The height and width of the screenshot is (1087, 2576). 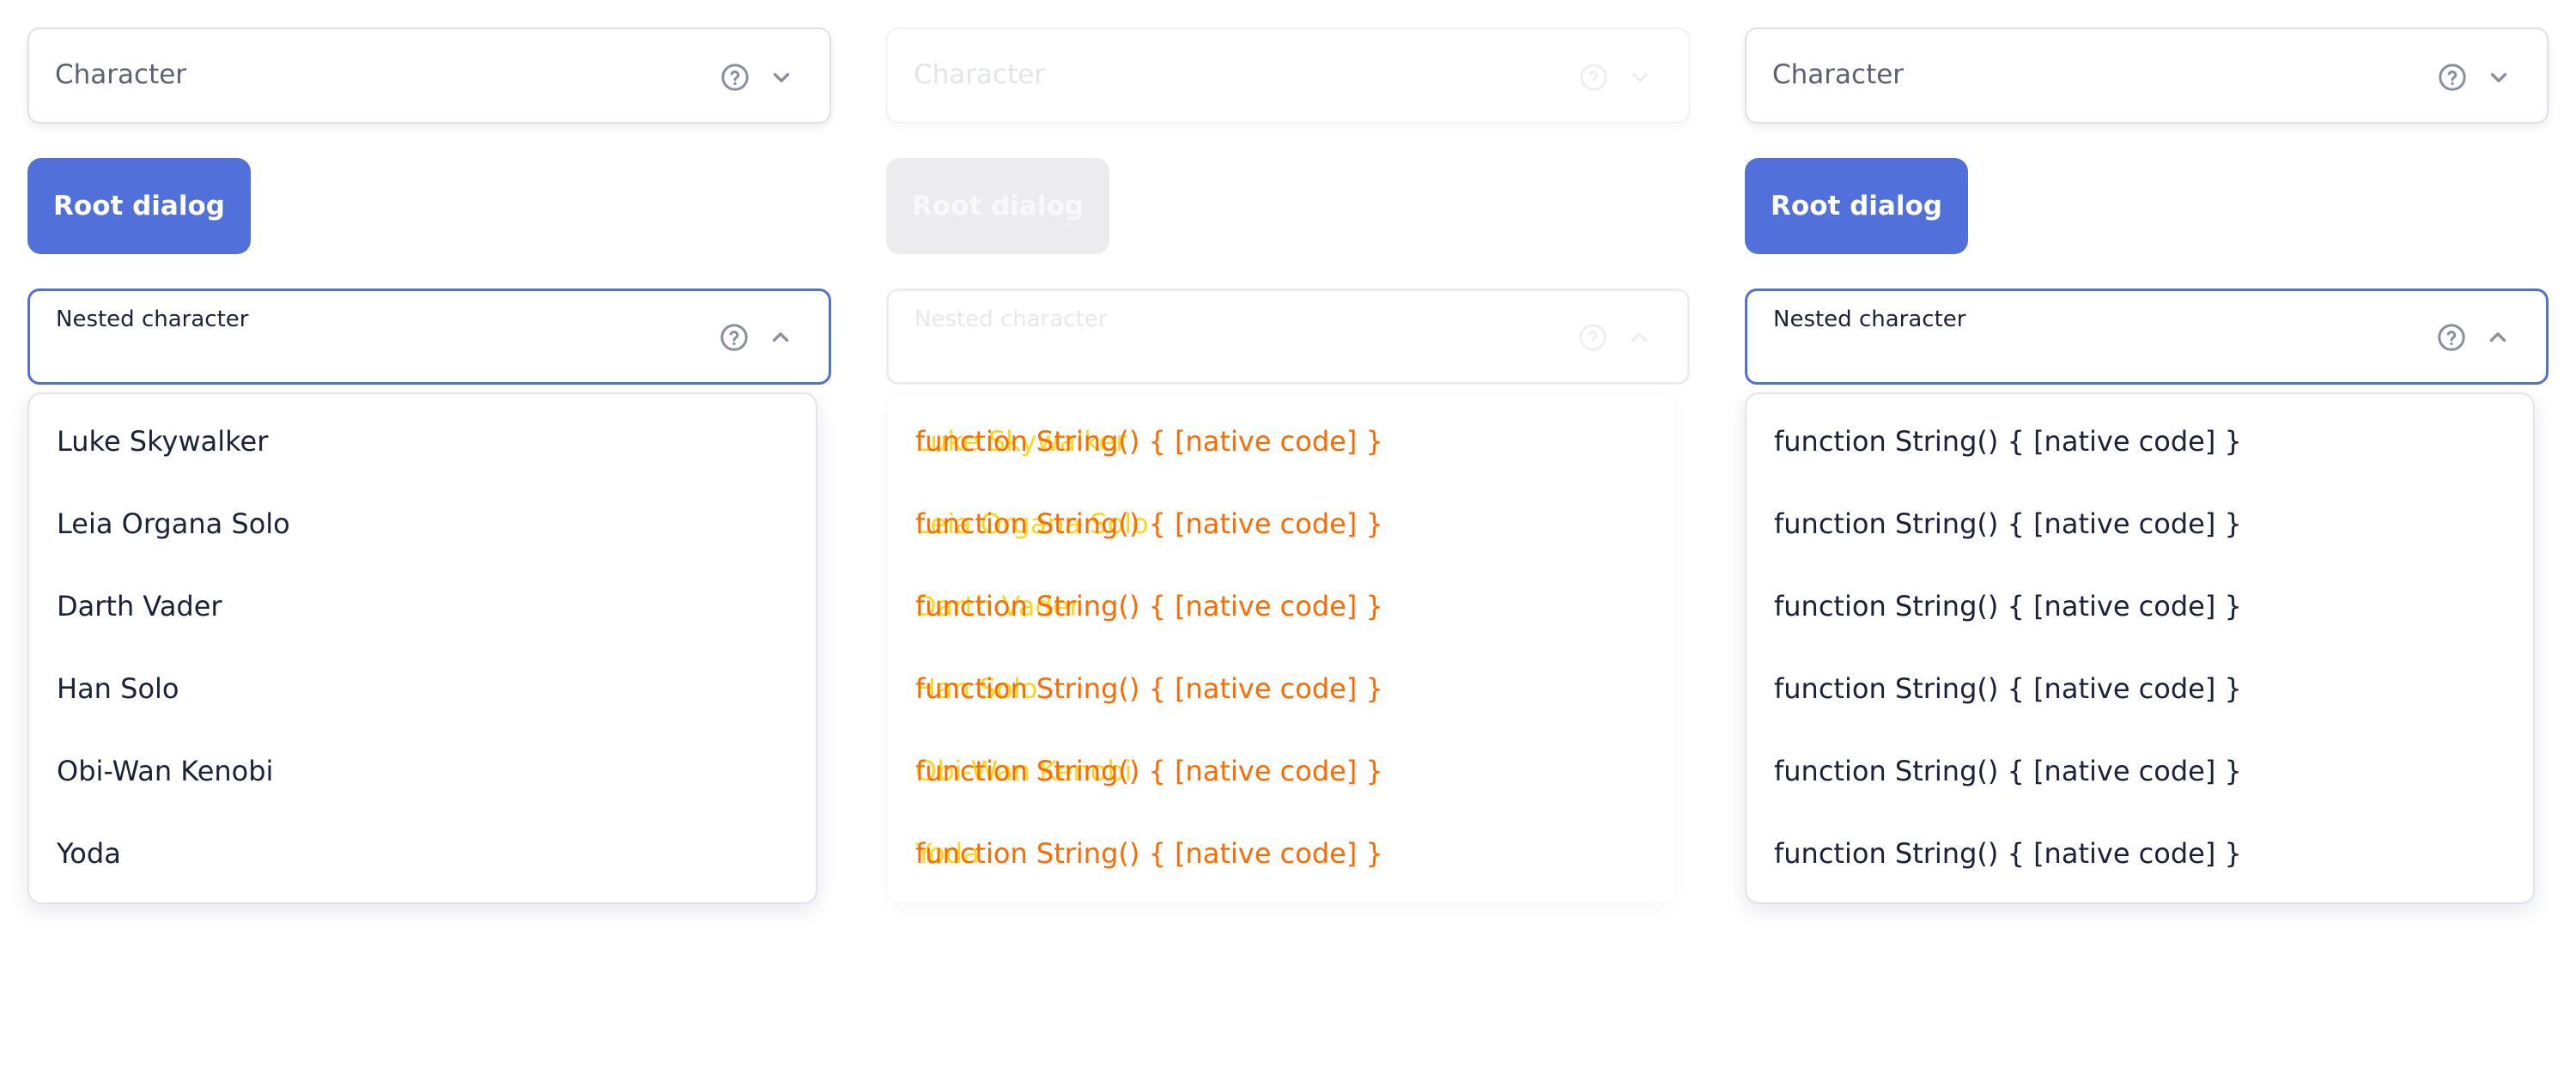 I want to click on list-option: Yoda function String() { [native code] }, so click(x=1149, y=853).